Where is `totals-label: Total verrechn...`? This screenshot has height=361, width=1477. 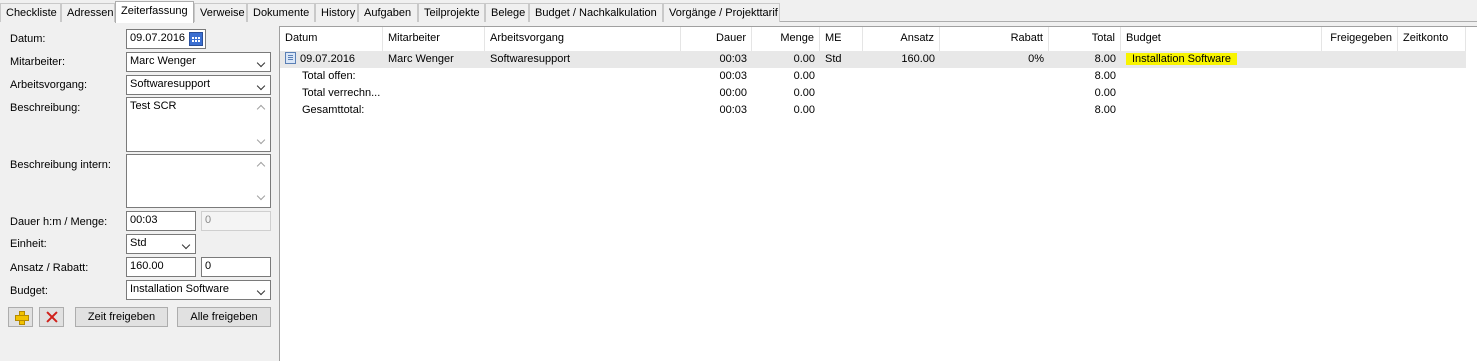
totals-label: Total verrechn... is located at coordinates (341, 93).